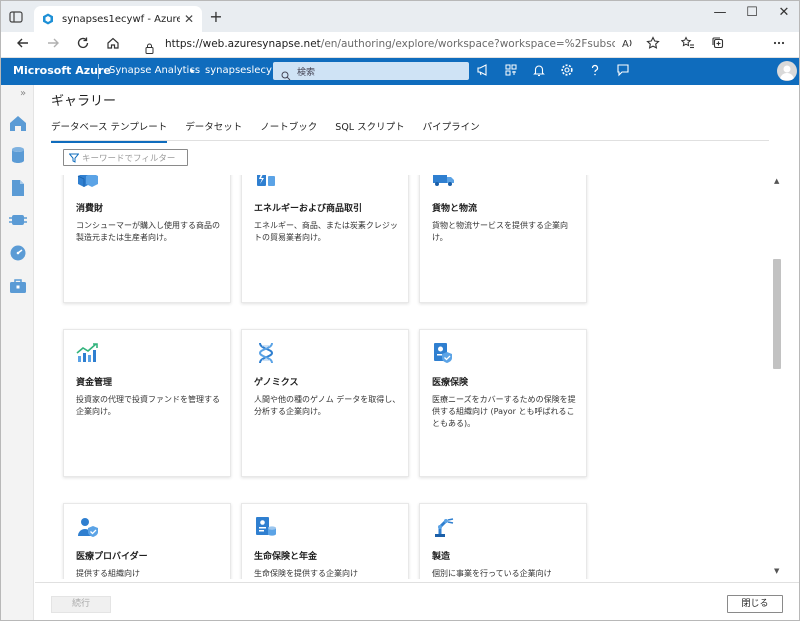 The width and height of the screenshot is (800, 621). Describe the element at coordinates (777, 377) in the screenshot. I see `vertical-scrollbar: ▲ ▼` at that location.